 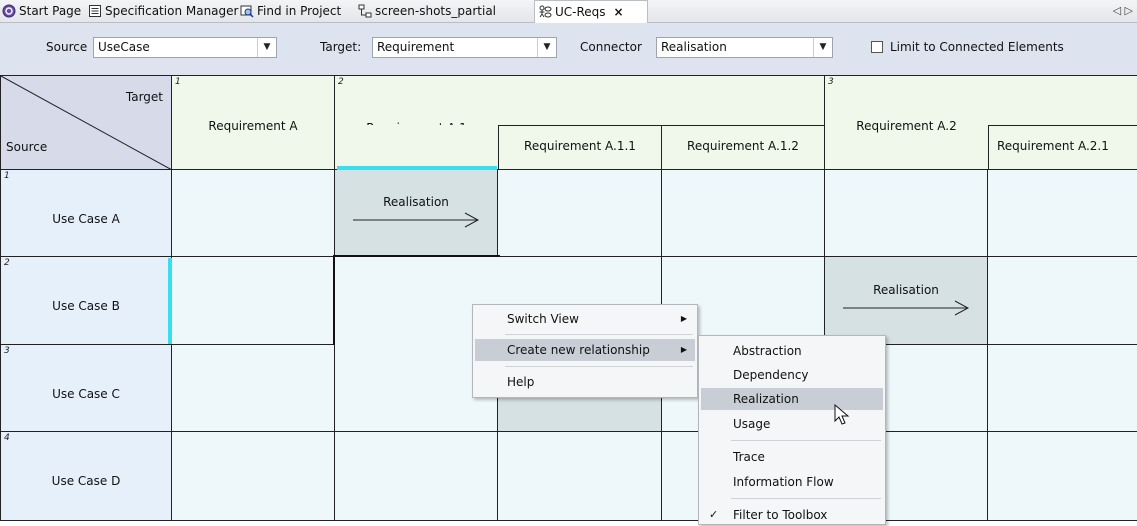 I want to click on column-header: Requirement A.1.2, so click(x=743, y=147).